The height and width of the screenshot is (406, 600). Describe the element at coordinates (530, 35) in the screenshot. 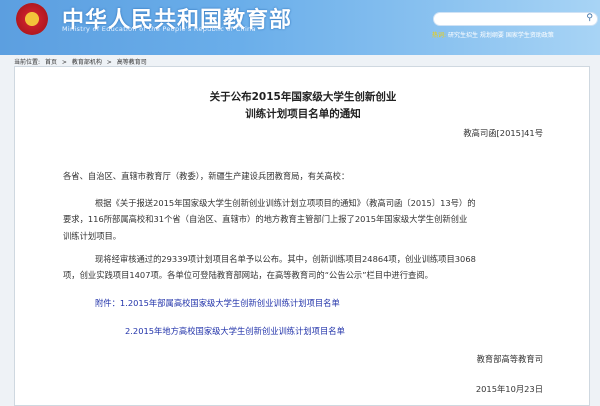

I see `hot-word-link: 国家学生资助政策` at that location.